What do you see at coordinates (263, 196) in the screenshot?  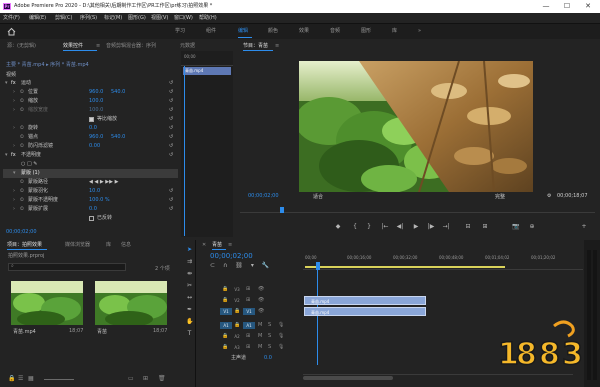 I see `program-timecode: 00;00;02;00` at bounding box center [263, 196].